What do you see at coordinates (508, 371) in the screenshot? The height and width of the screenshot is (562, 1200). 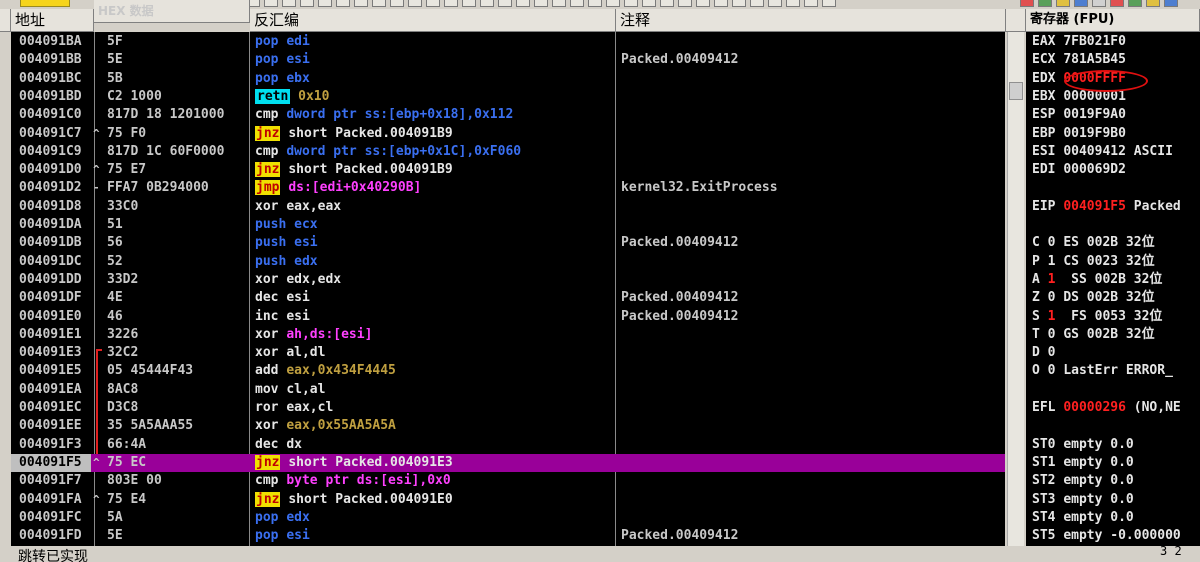 I see `instruction-row: 004091E5 05 45444F43 add eax,0x434F4445` at bounding box center [508, 371].